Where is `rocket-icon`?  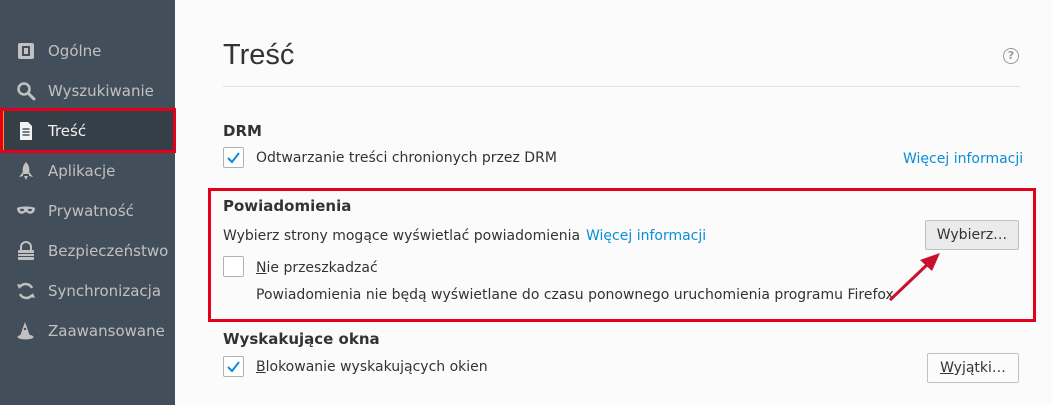
rocket-icon is located at coordinates (26, 171).